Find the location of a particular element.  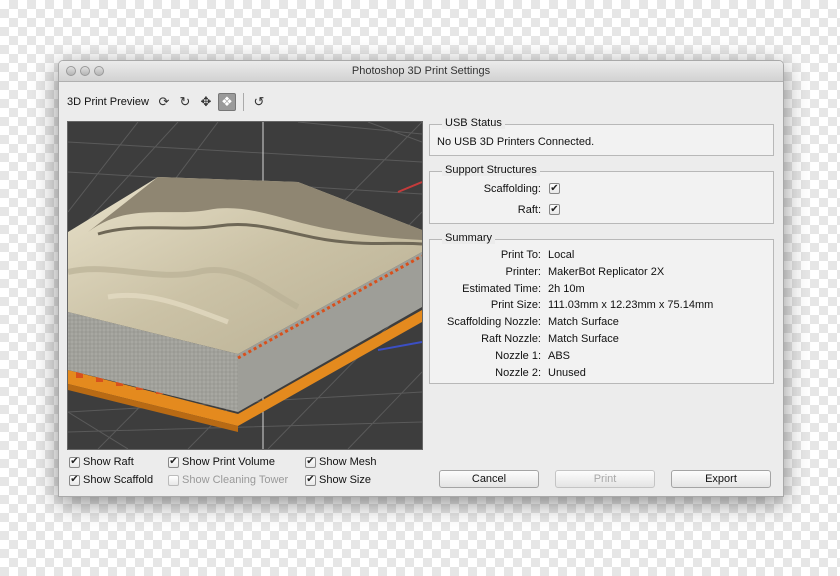

show-size-checkbox: ✔ is located at coordinates (310, 480).